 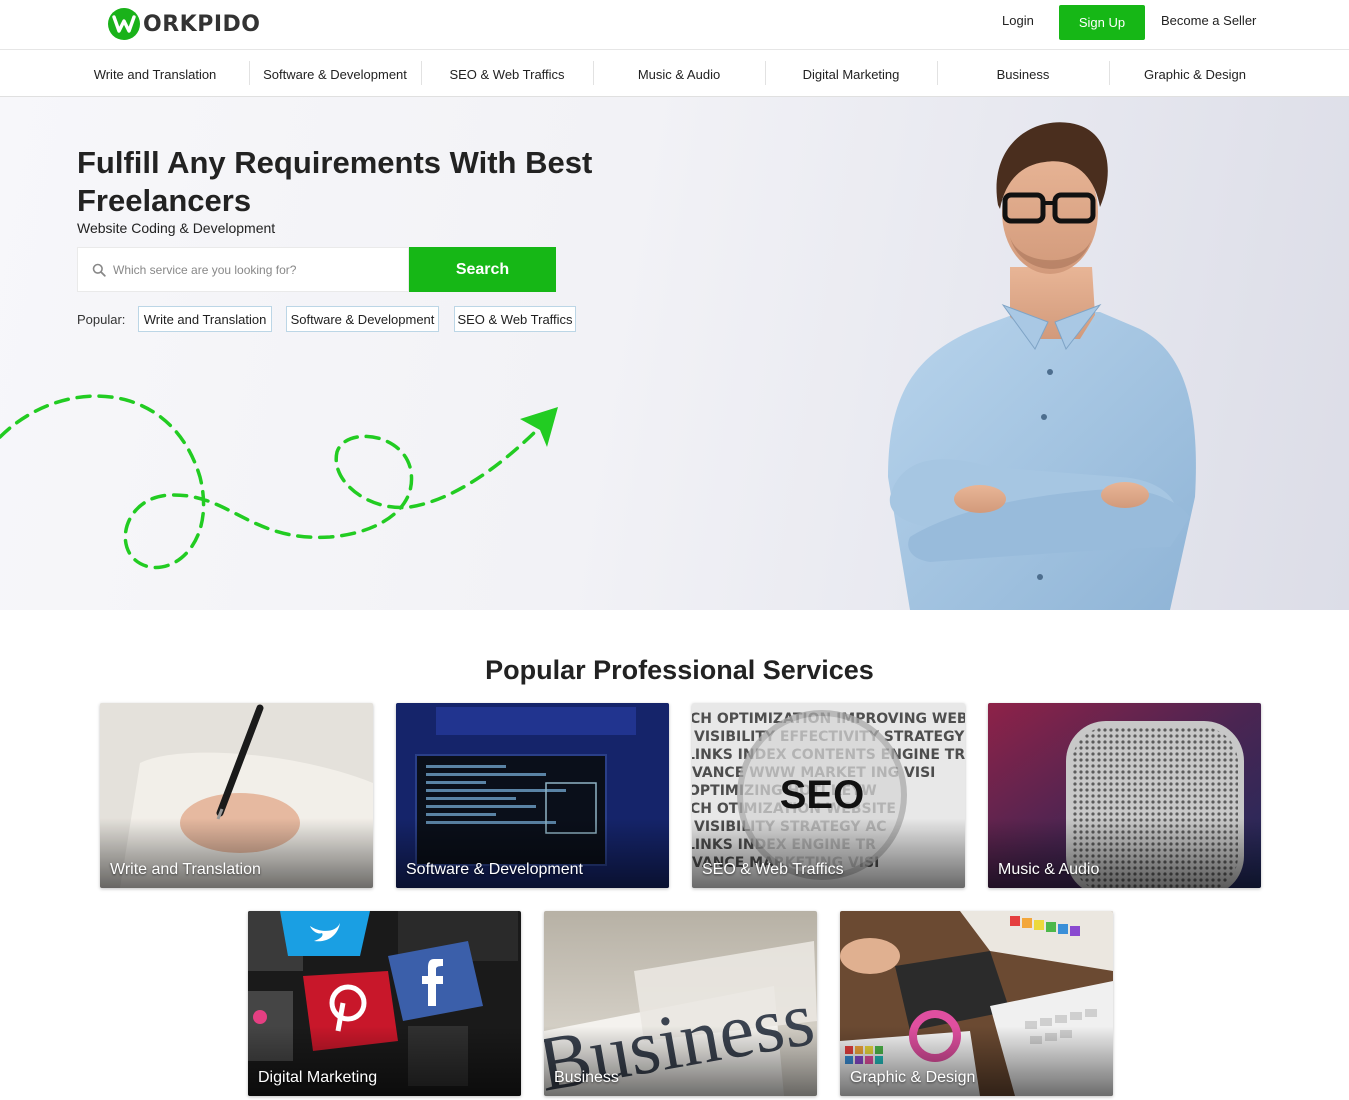 What do you see at coordinates (1049, 869) in the screenshot?
I see `card-label: Music & Audio` at bounding box center [1049, 869].